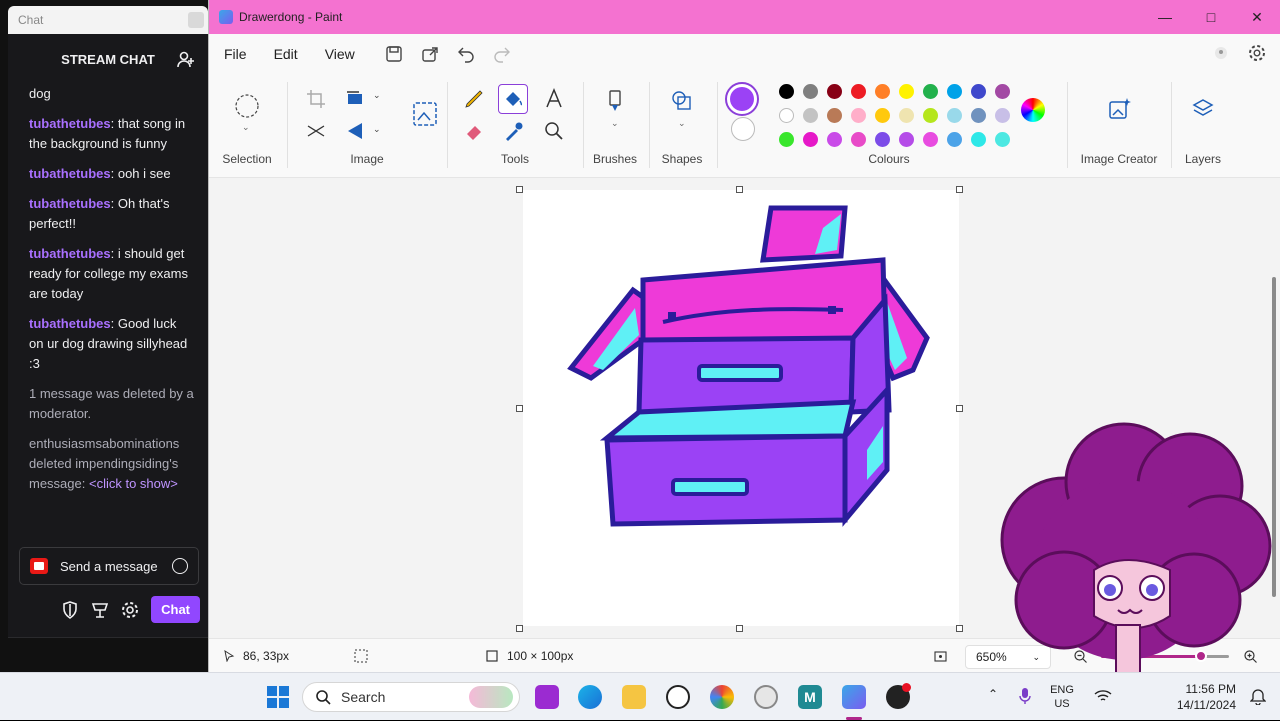 The image size is (1280, 721). Describe the element at coordinates (742, 99) in the screenshot. I see `primary-color-button` at that location.